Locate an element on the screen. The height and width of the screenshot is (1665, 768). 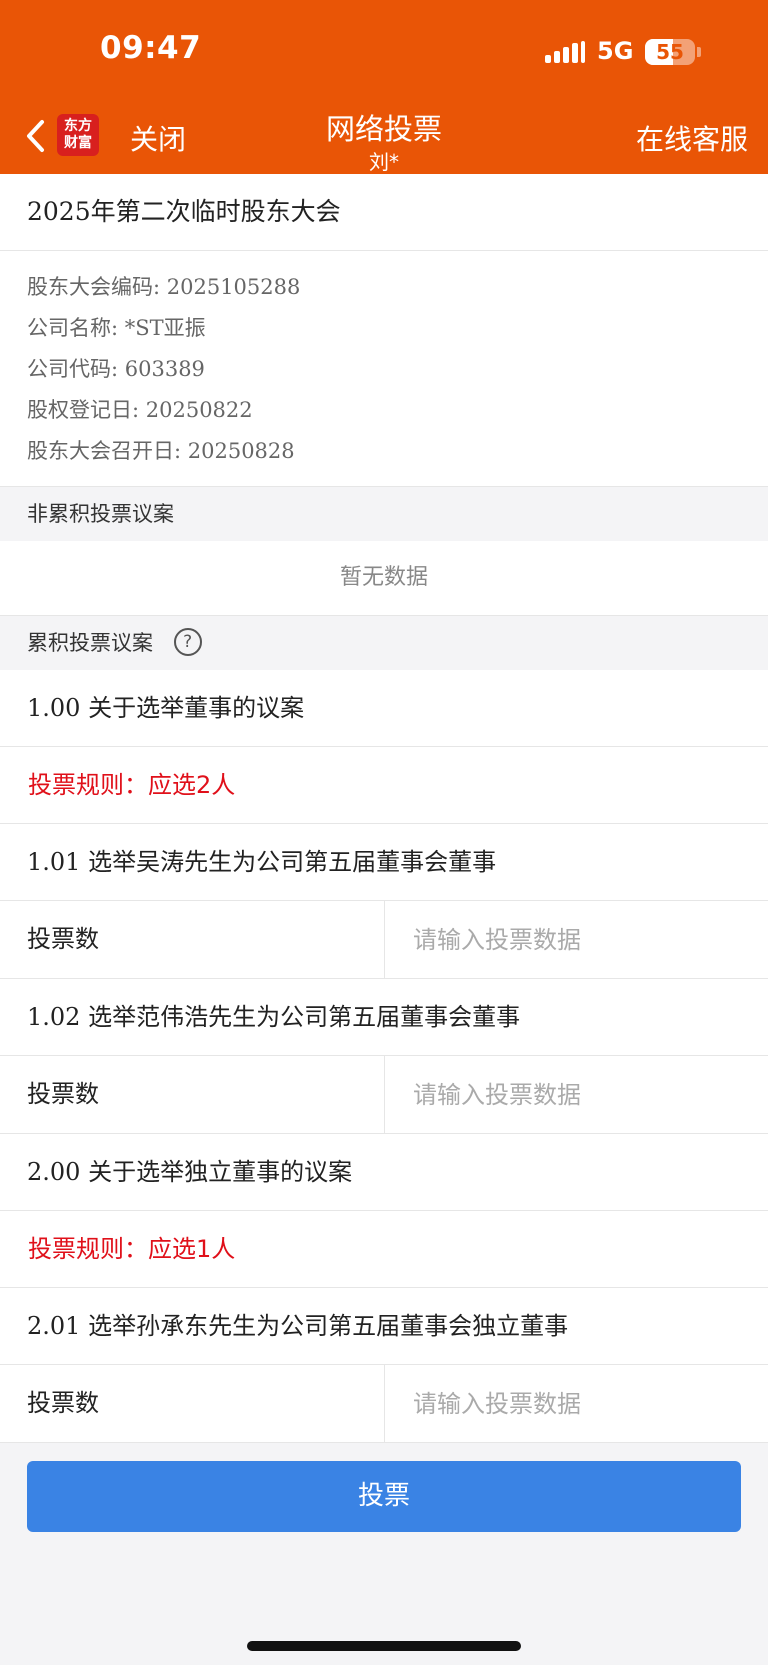
candidate-title: 1.01 选举吴涛先生为公司第五届董事会董事 is located at coordinates (384, 862).